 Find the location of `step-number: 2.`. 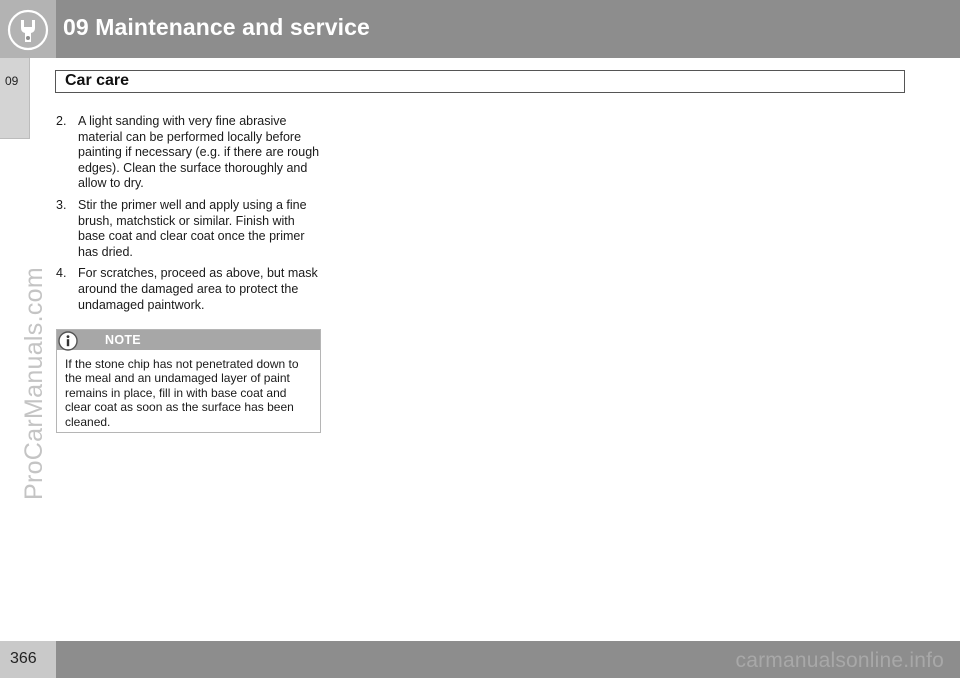

step-number: 2. is located at coordinates (61, 121).